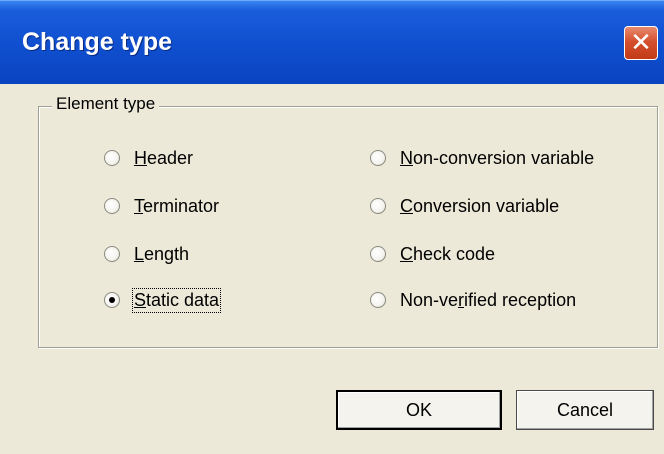 The image size is (664, 454). Describe the element at coordinates (164, 157) in the screenshot. I see `radio-label-header: Header` at that location.